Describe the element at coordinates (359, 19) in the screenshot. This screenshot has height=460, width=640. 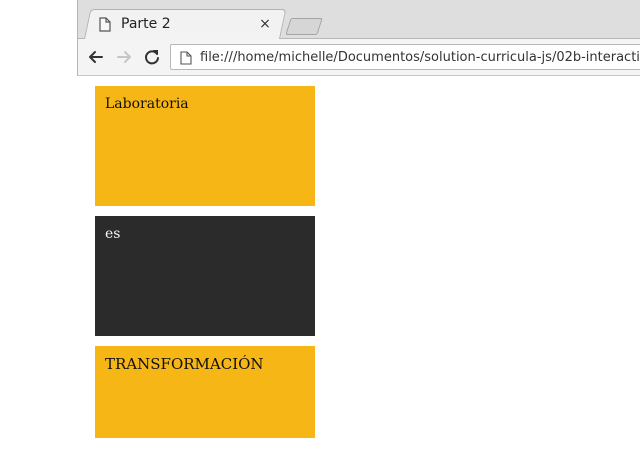
I see `tab-strip: Parte 2 ×` at that location.